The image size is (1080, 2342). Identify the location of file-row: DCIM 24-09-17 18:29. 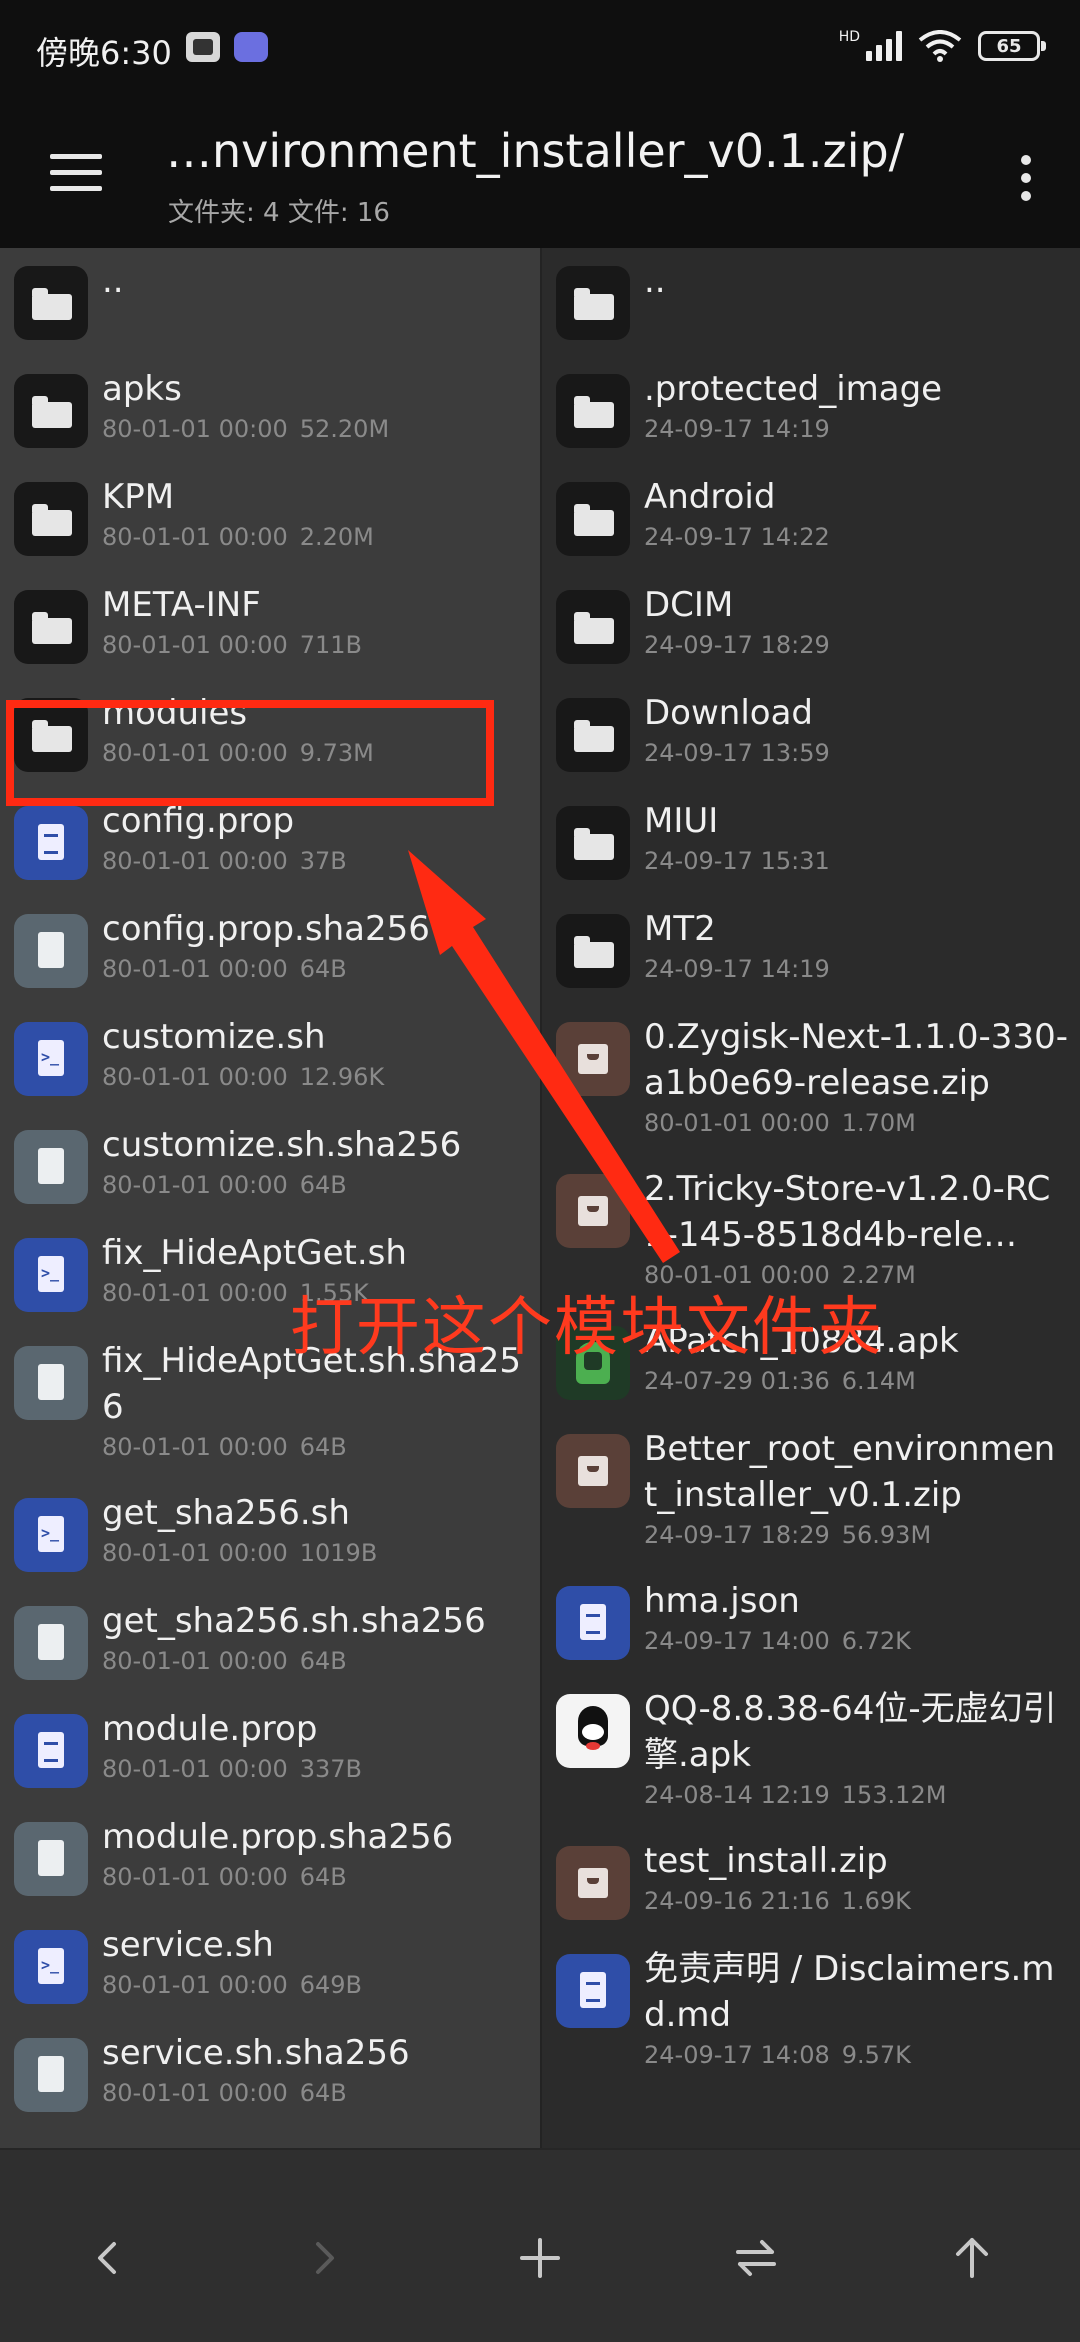
(811, 626).